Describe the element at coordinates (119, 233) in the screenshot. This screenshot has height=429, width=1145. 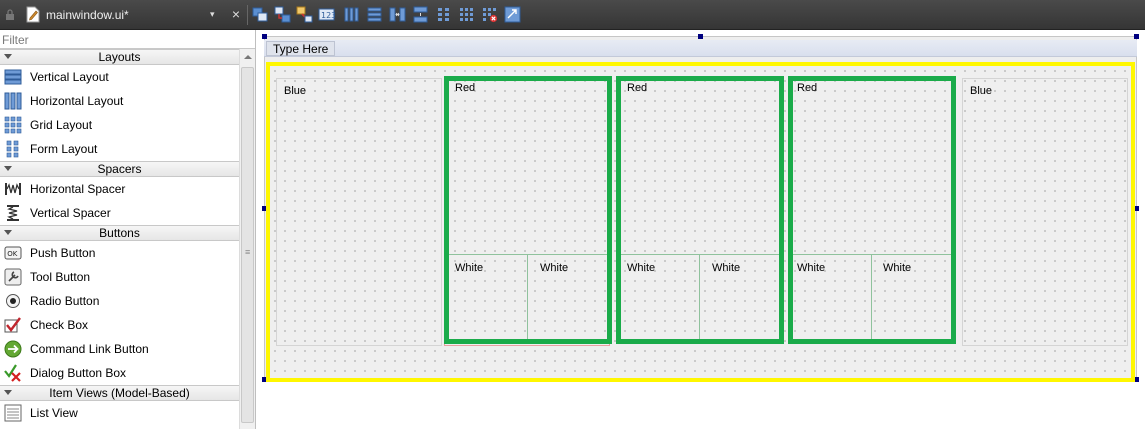
I see `category-buttons: Buttons` at that location.